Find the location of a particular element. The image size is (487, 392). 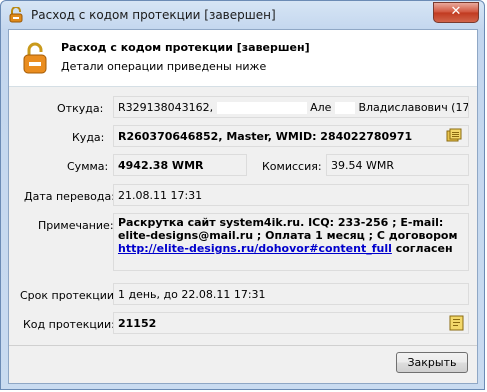

to-label: Куда: is located at coordinates (88, 137).